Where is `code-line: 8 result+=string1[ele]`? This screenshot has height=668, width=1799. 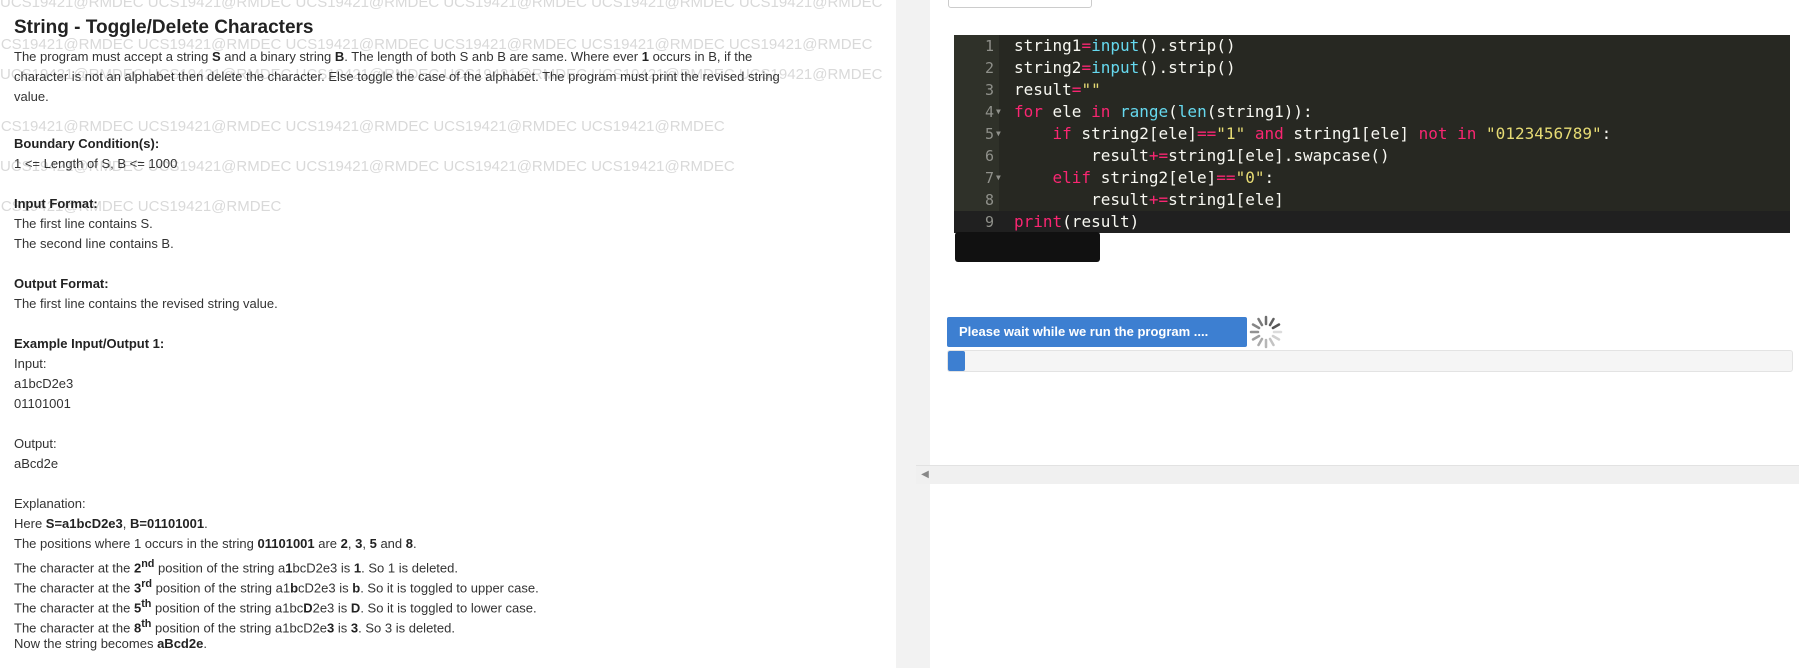 code-line: 8 result+=string1[ele] is located at coordinates (1134, 199).